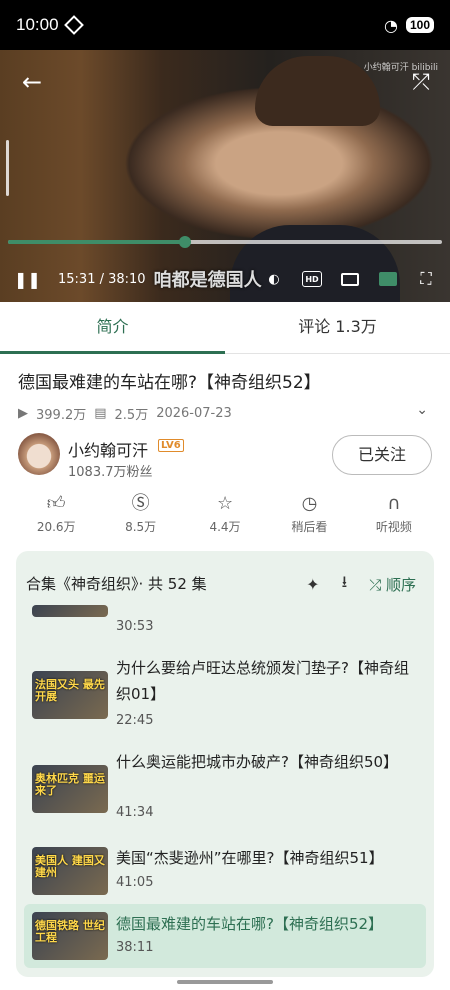 The image size is (450, 990). What do you see at coordinates (37, 24) in the screenshot?
I see `status-time: 10:00` at bounding box center [37, 24].